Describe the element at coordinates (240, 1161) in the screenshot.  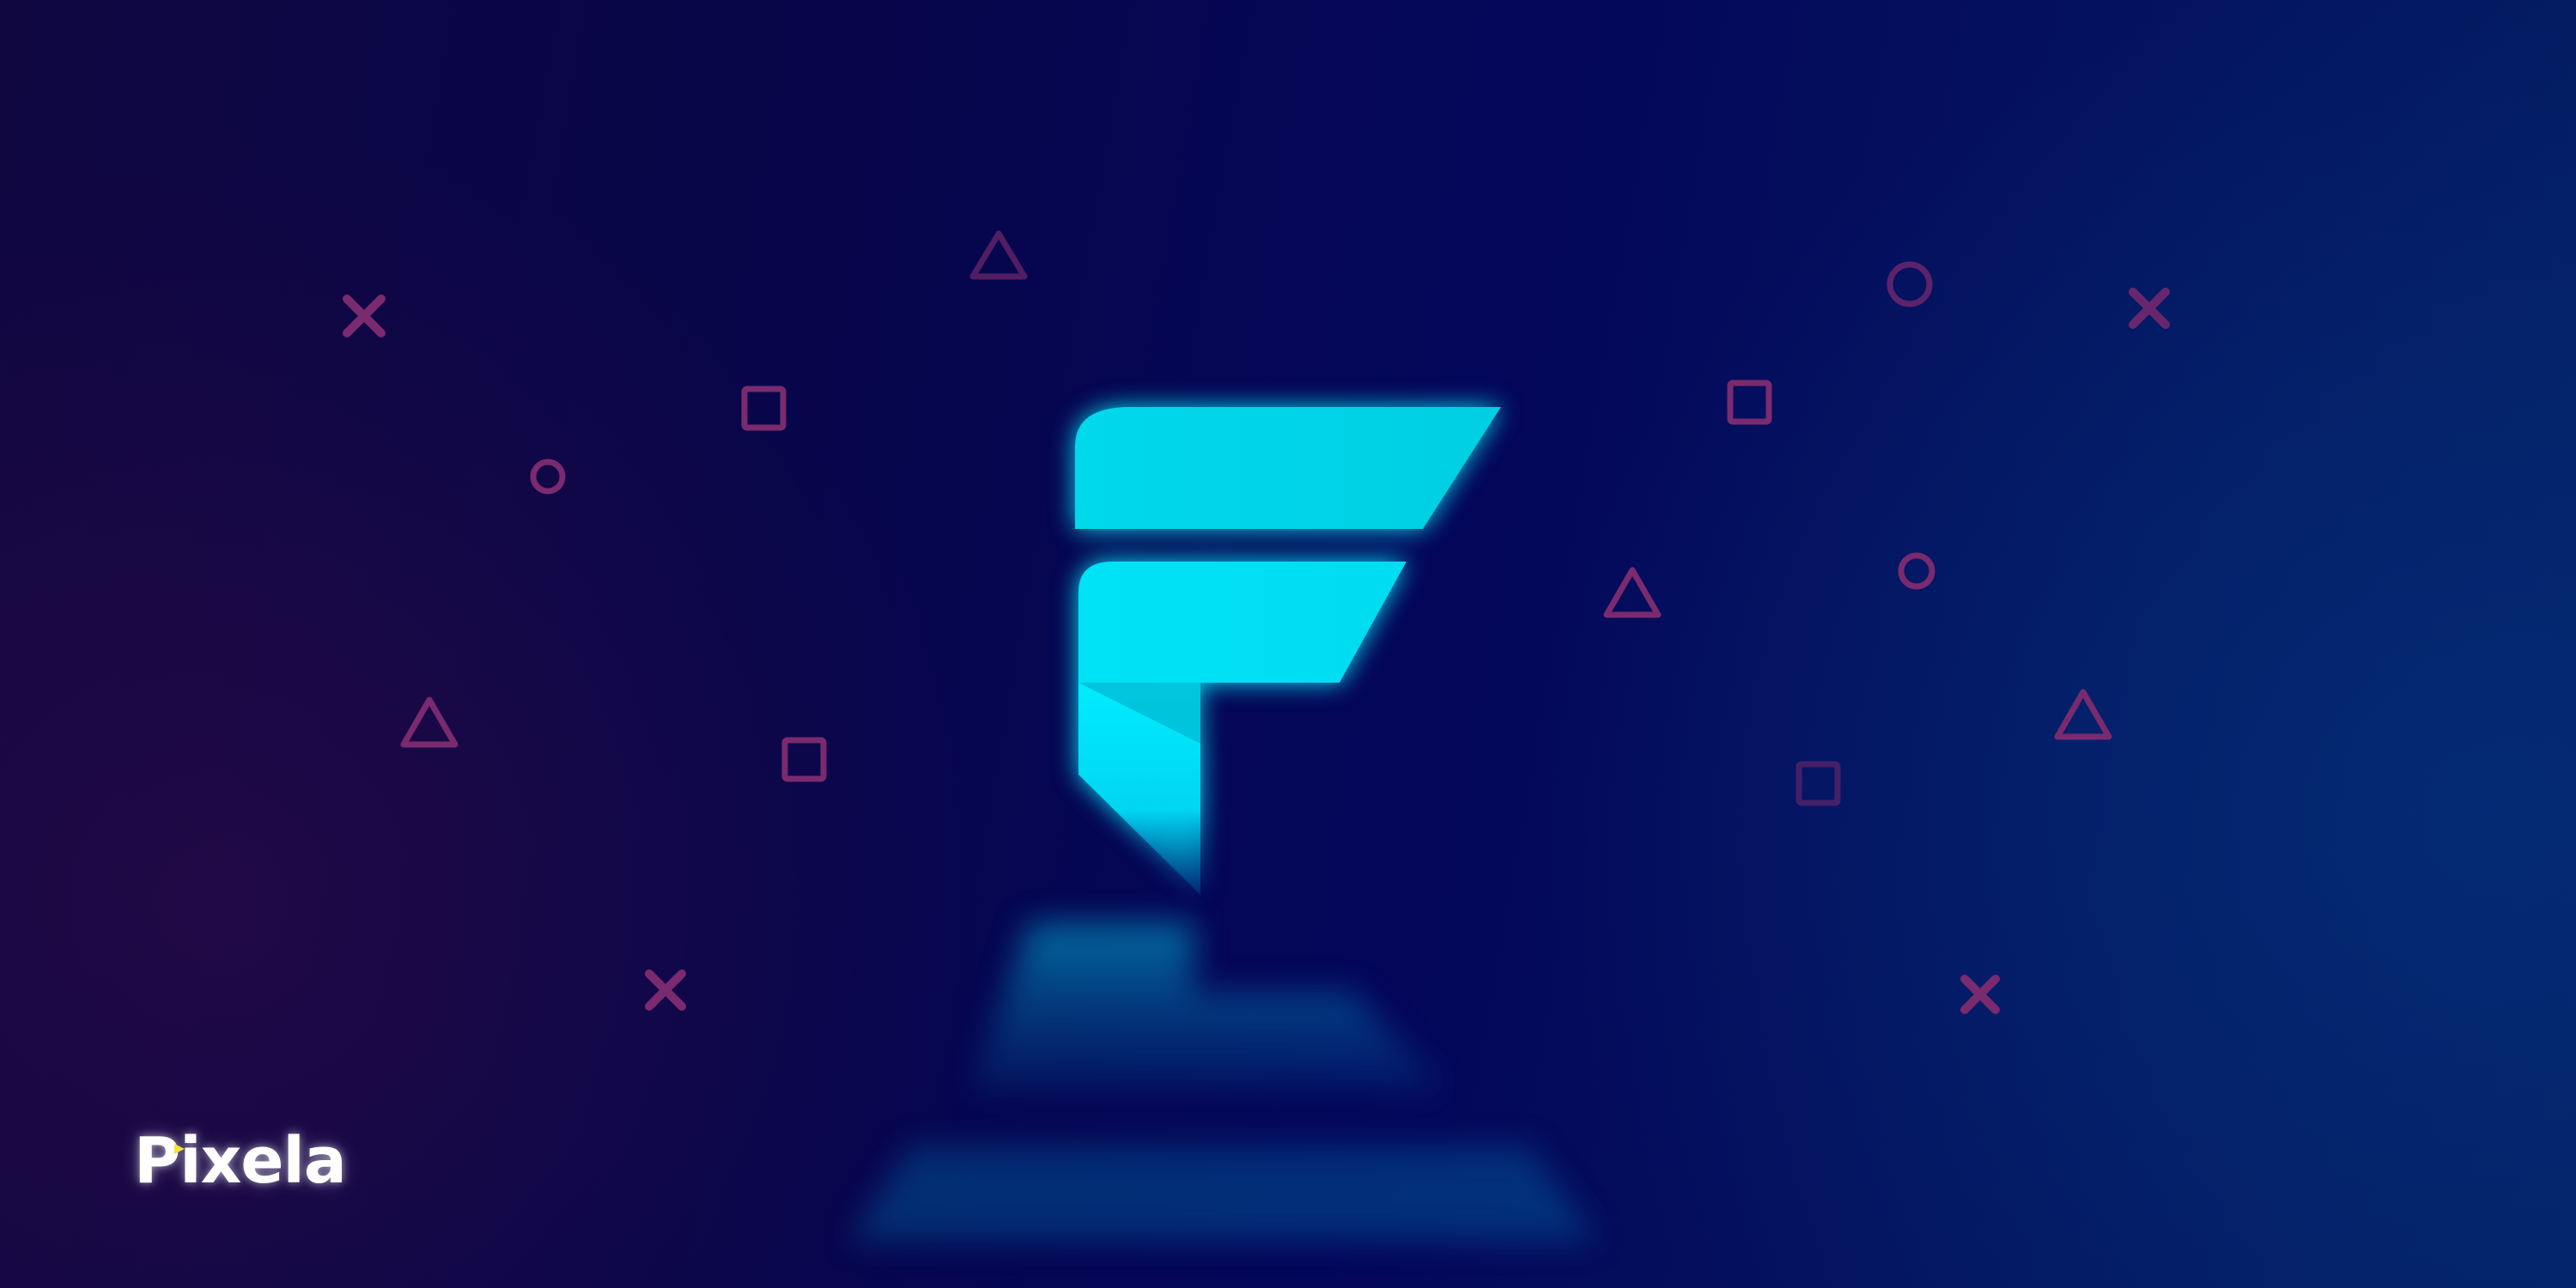
I see `brand-logo-text: Pixela` at that location.